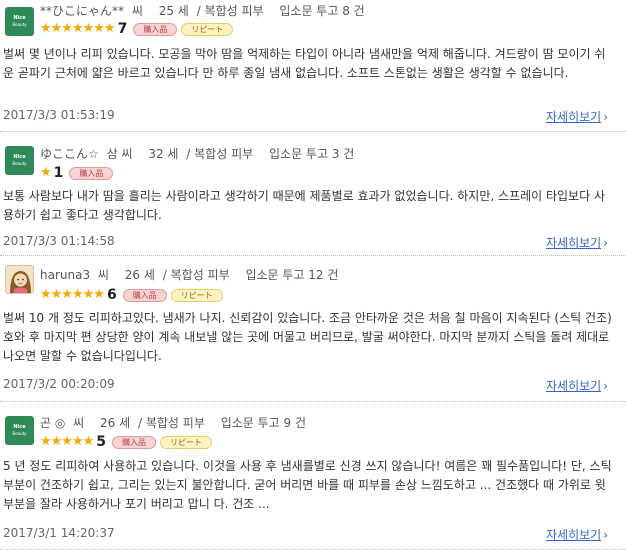 The image size is (626, 550). Describe the element at coordinates (59, 115) in the screenshot. I see `review-date: 2017/3/3 01:53:19` at that location.